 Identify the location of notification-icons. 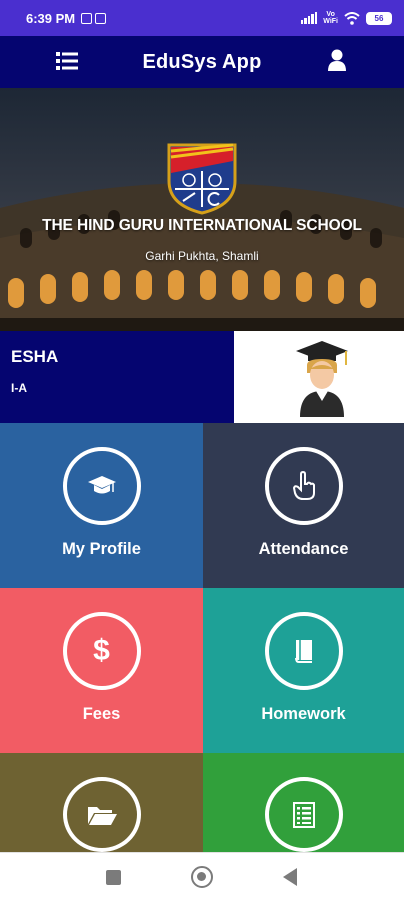
(94, 18).